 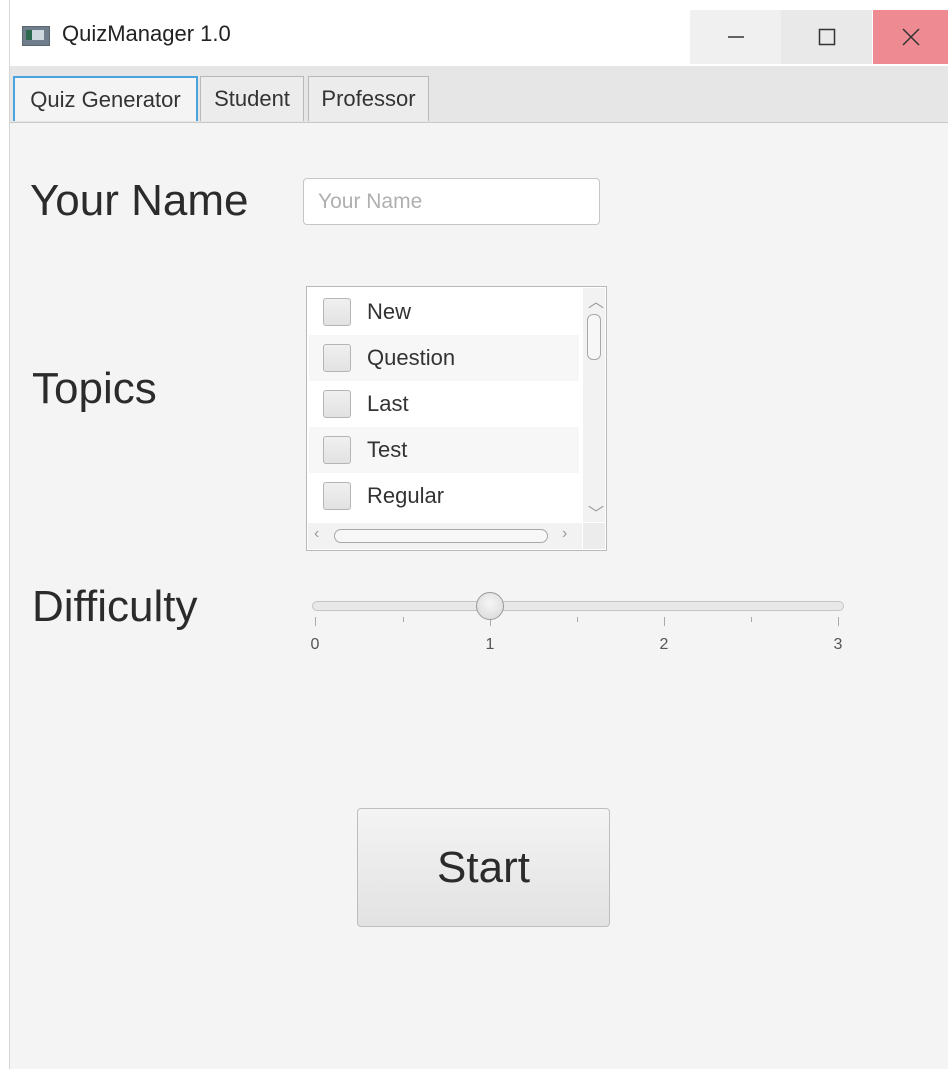 What do you see at coordinates (389, 311) in the screenshot?
I see `topic-label: New` at bounding box center [389, 311].